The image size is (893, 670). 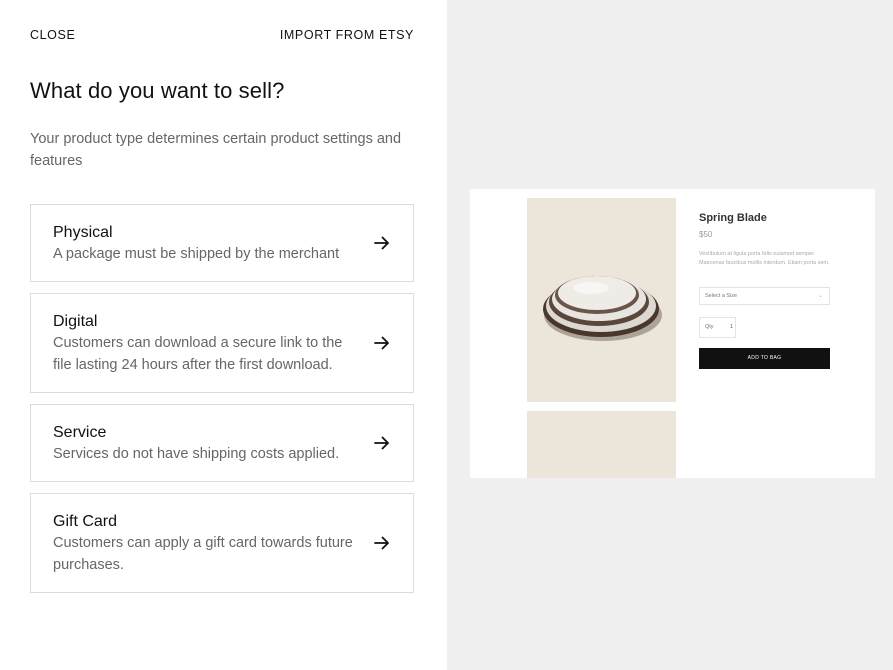 I want to click on option-title: Service, so click(x=80, y=432).